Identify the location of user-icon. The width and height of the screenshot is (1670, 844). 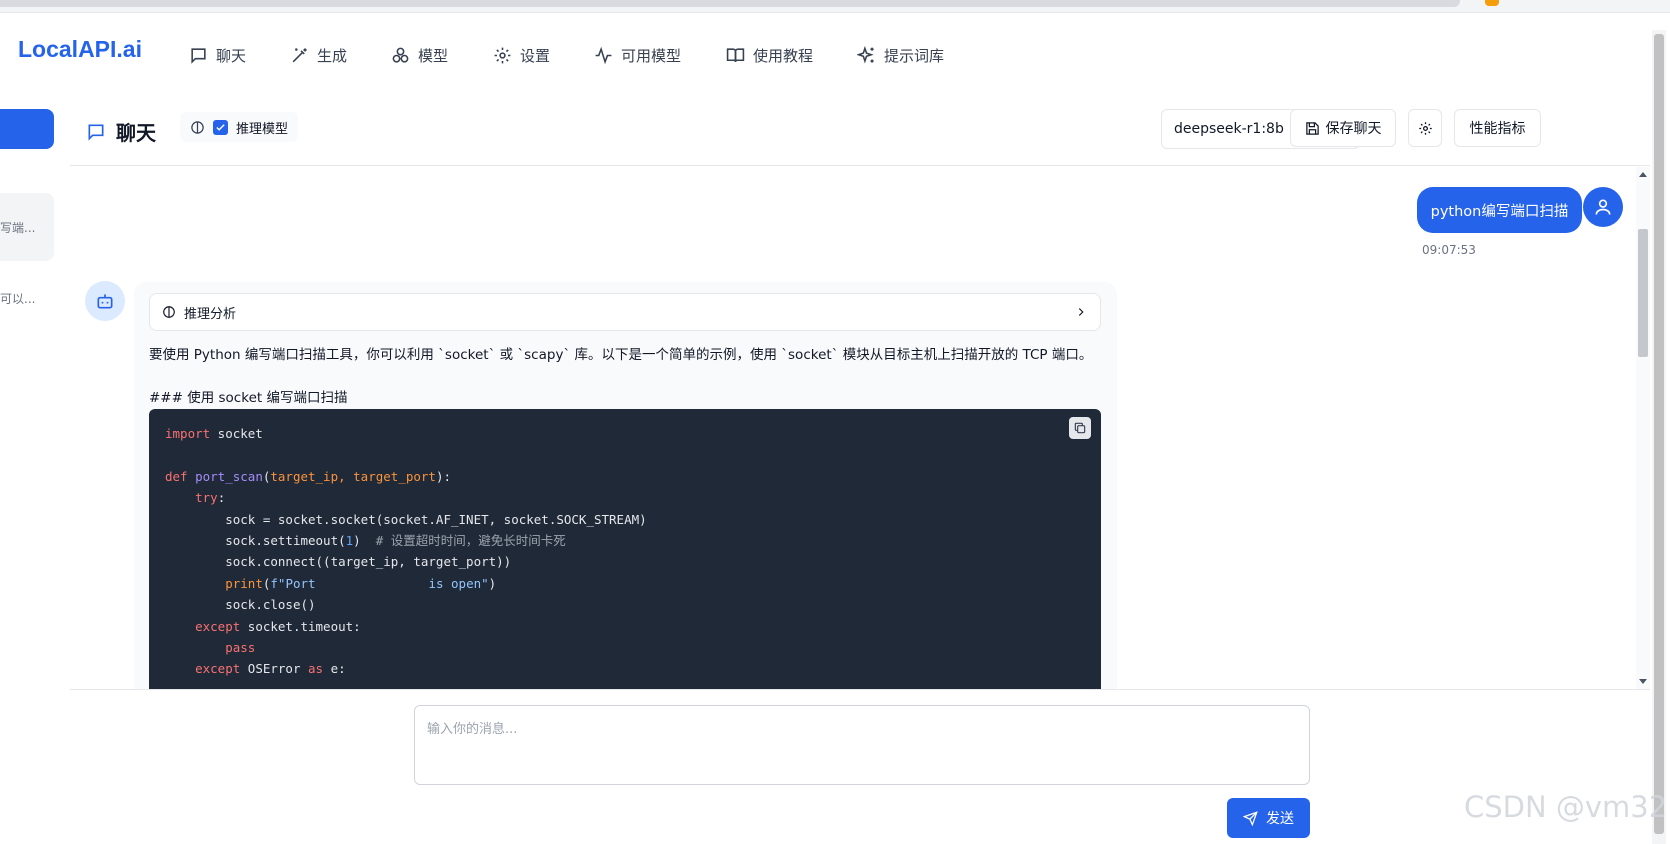
(1603, 207).